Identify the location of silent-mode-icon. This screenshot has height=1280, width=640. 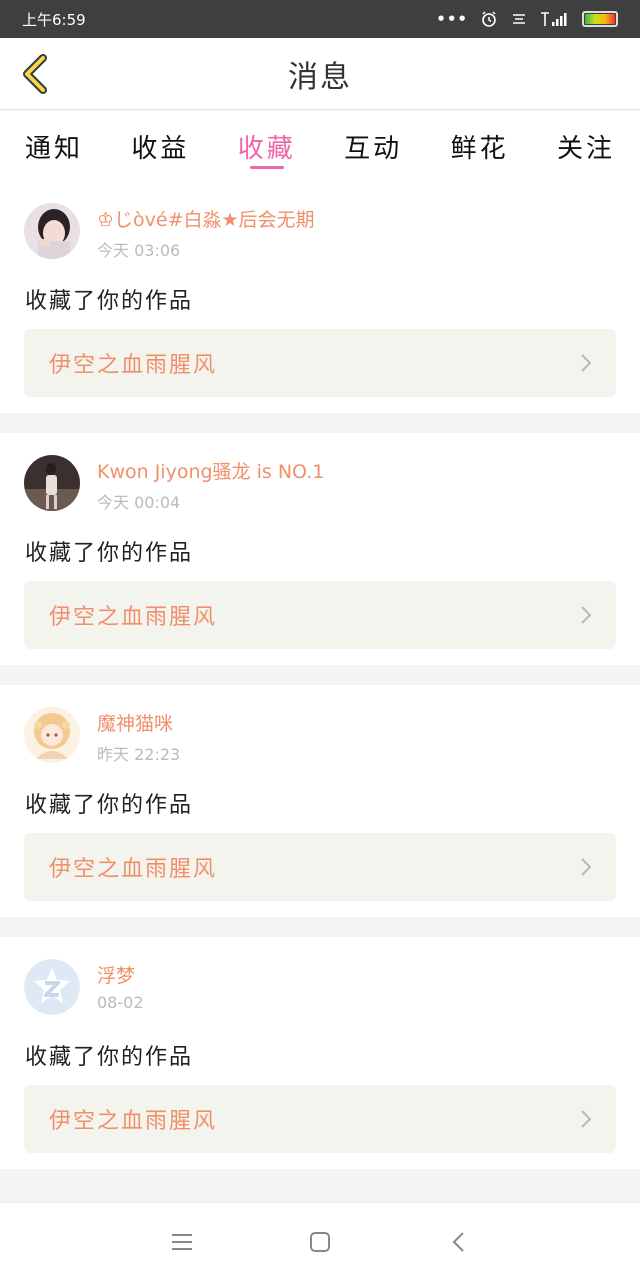
(519, 19).